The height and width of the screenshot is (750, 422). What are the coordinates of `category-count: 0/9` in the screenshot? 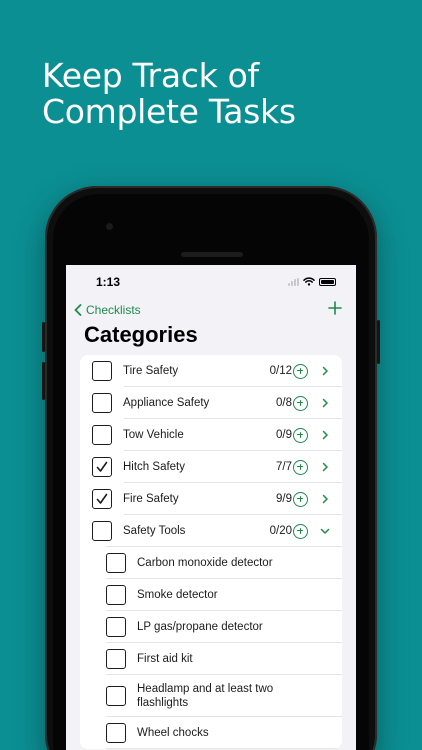 It's located at (284, 435).